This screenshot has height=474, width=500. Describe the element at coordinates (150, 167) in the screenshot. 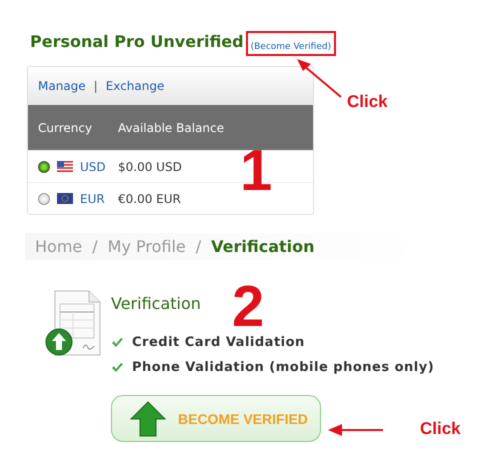

I see `balance-amount: $0.00 USD` at that location.